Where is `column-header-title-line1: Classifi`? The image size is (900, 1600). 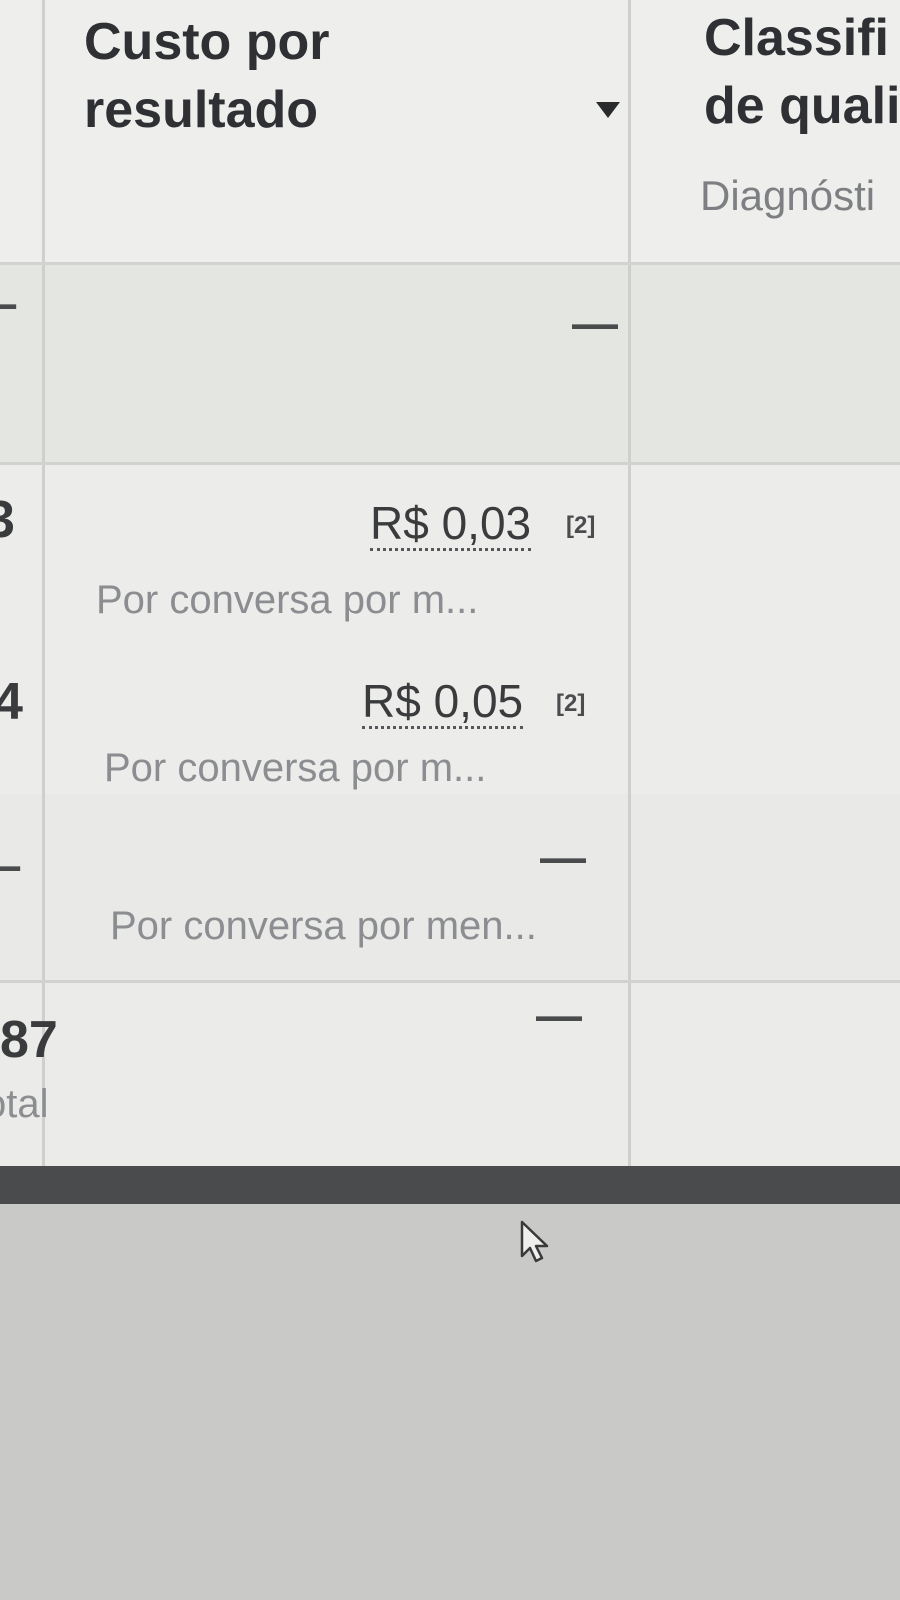
column-header-title-line1: Classifi is located at coordinates (796, 38).